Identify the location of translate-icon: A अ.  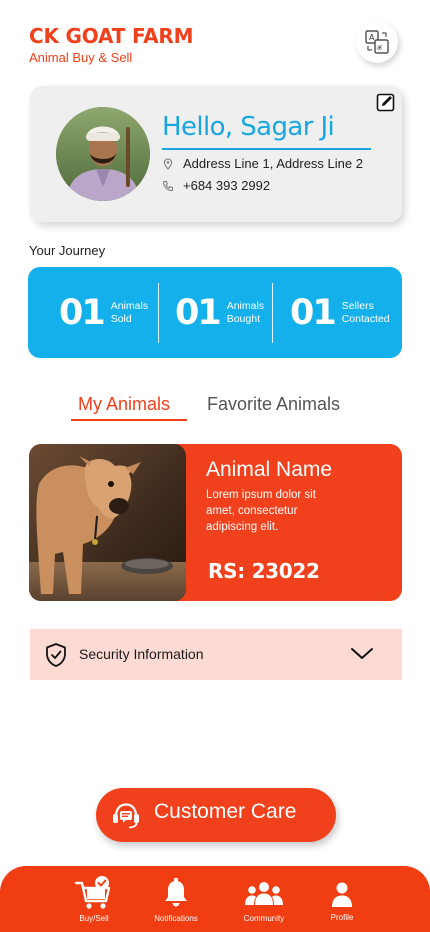
(377, 42).